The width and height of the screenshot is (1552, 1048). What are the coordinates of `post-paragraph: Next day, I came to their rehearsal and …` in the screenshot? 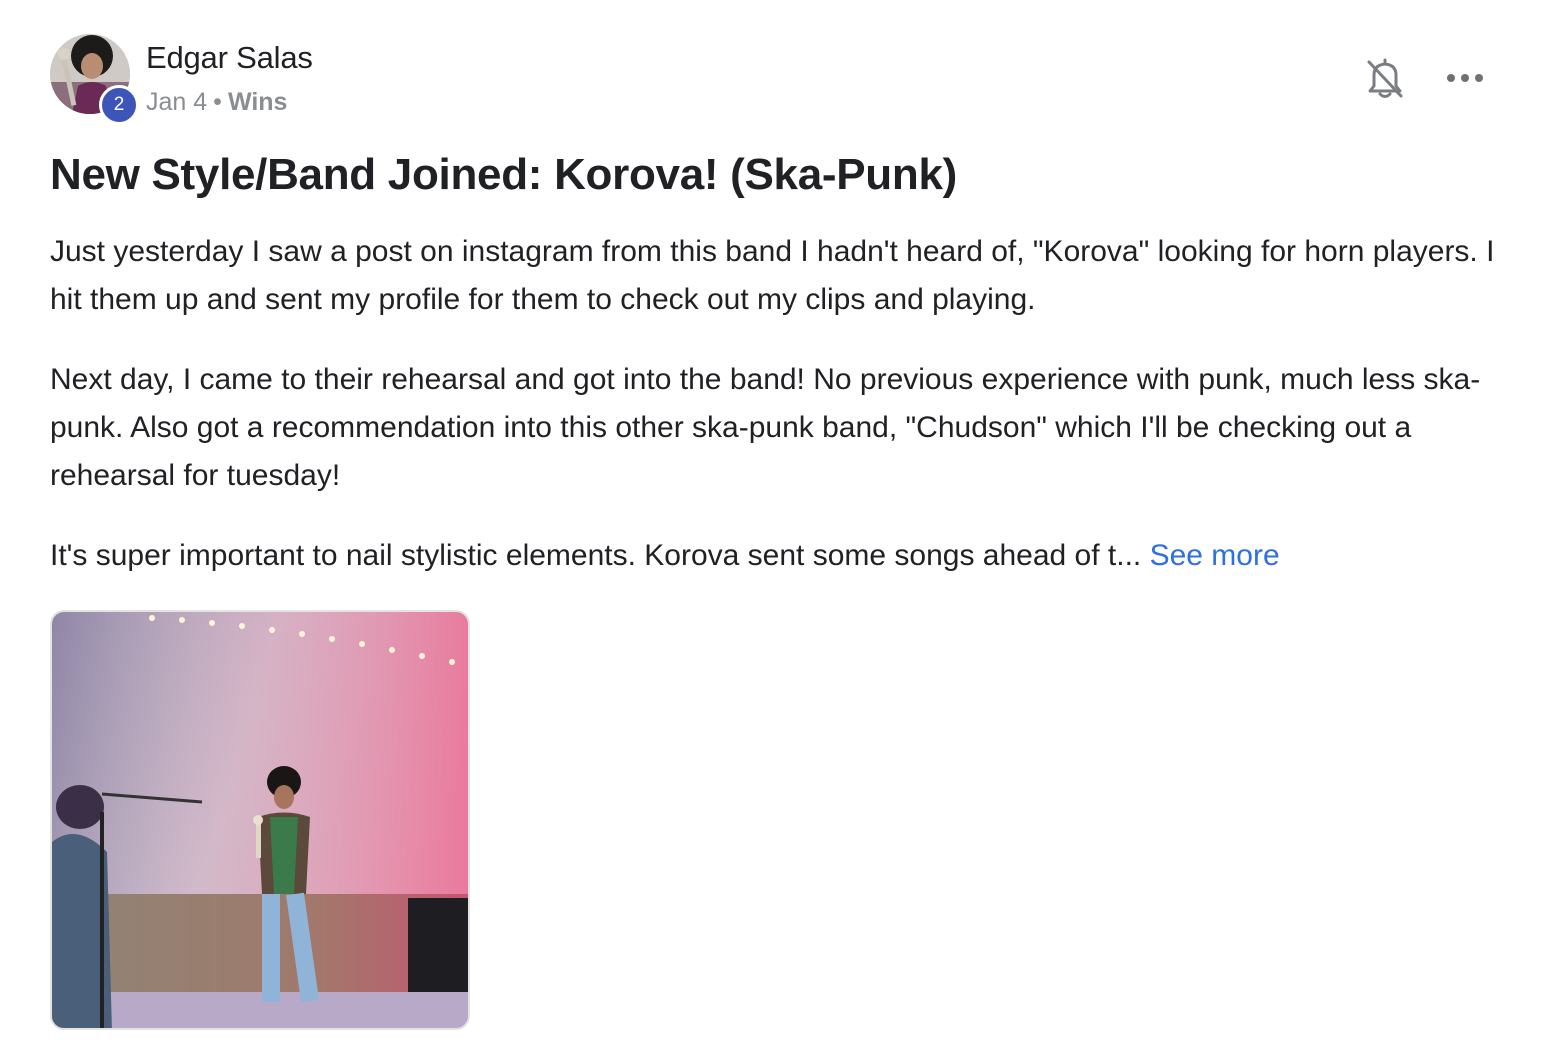 It's located at (765, 427).